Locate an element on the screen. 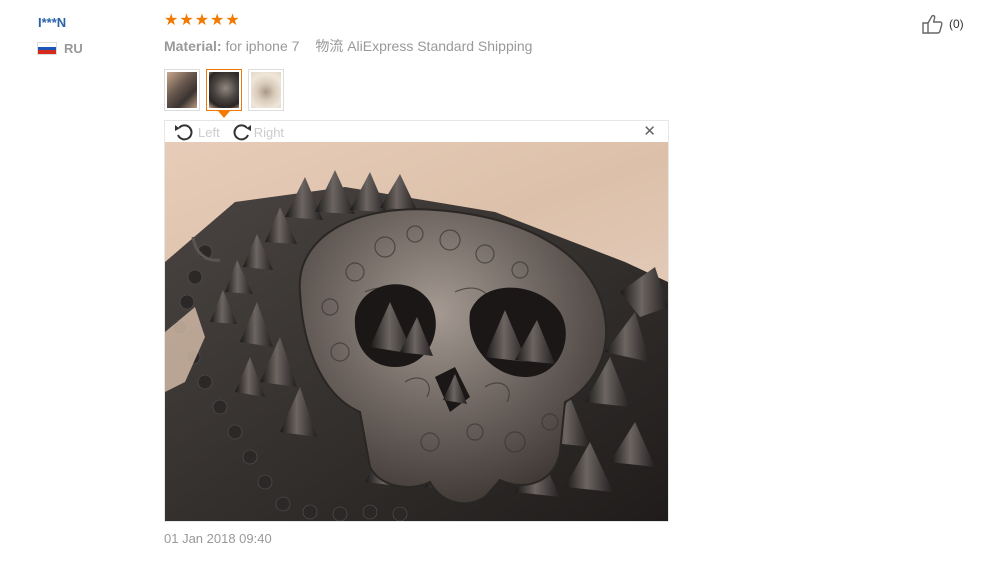 This screenshot has height=561, width=1000. rotate-left-icon is located at coordinates (184, 132).